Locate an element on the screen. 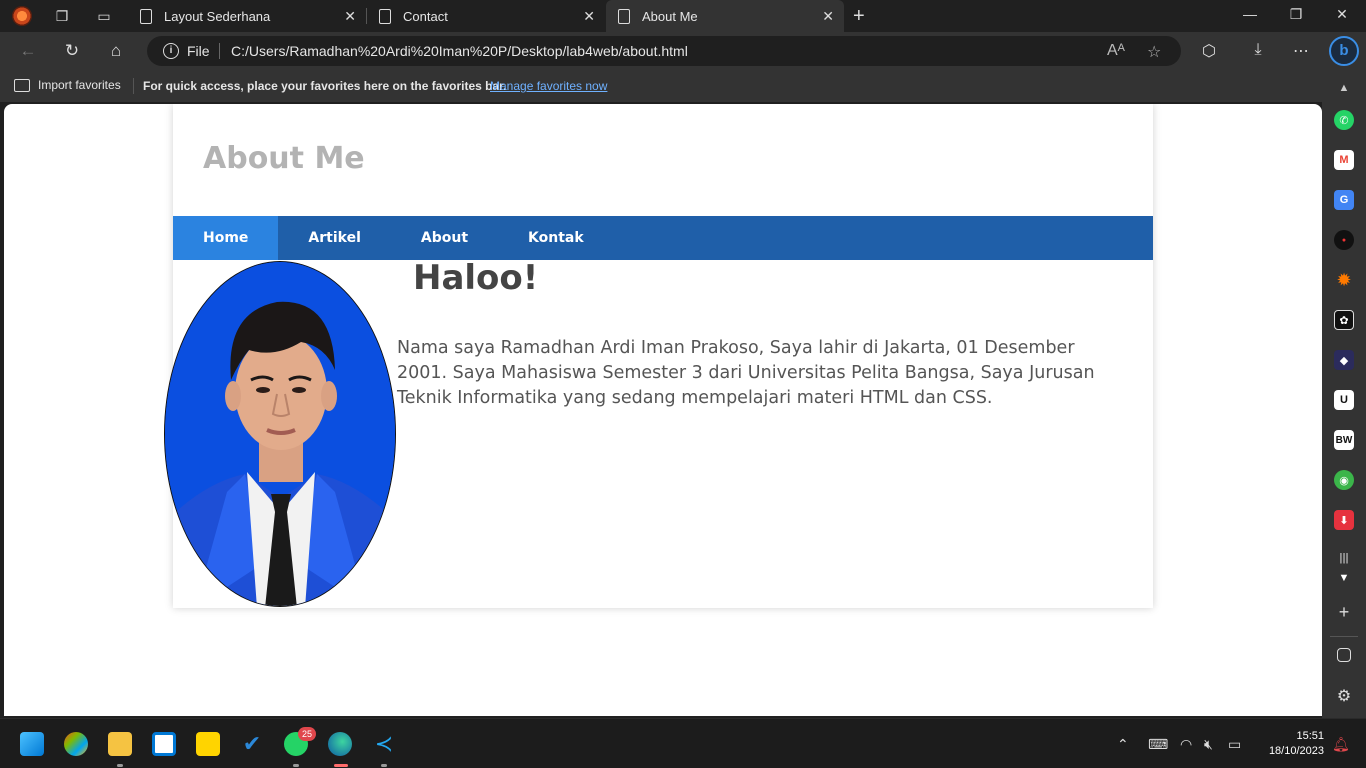 The image size is (1366, 768). volume-muted-icon: 🔇︎ is located at coordinates (1208, 744).